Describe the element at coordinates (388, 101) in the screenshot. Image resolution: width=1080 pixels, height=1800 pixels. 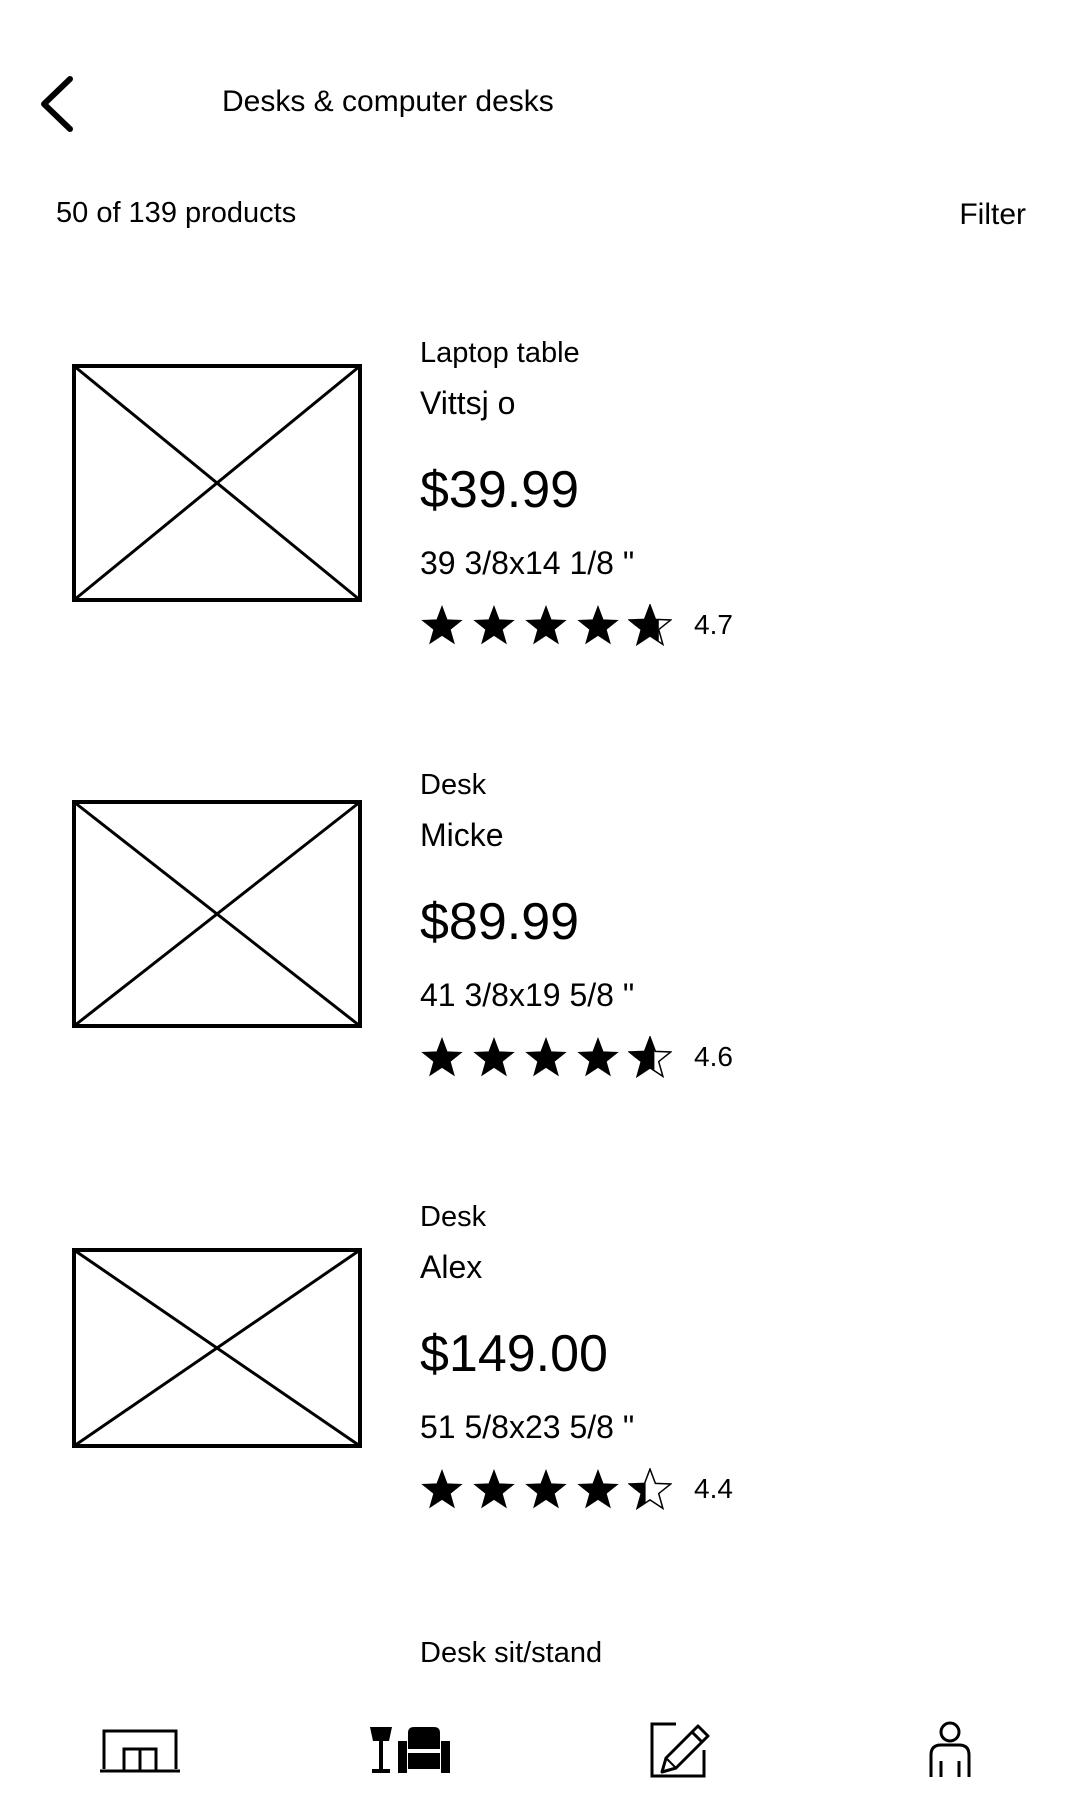
I see `page-title: Desks & computer desks` at that location.